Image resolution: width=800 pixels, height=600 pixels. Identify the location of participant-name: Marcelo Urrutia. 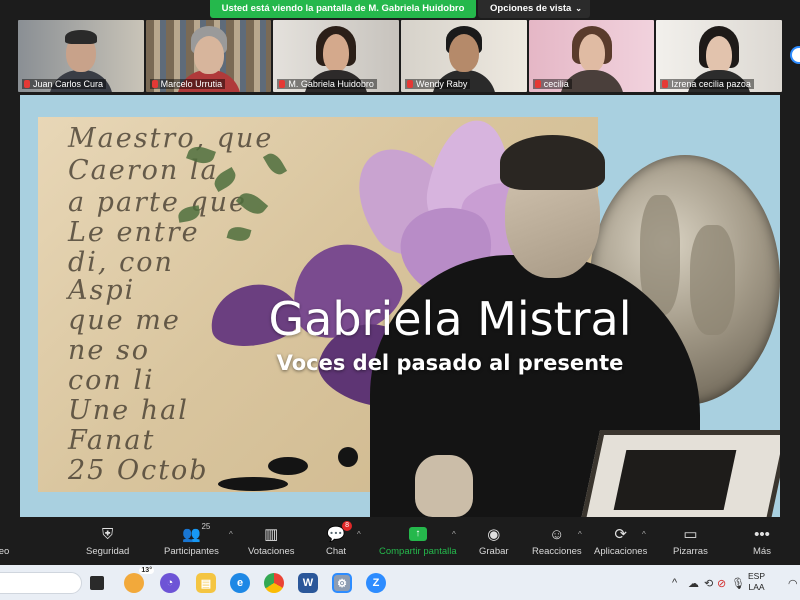
(187, 84).